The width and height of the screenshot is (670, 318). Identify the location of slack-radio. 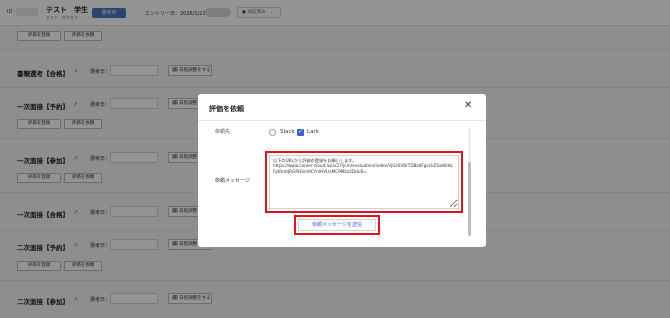
(272, 132).